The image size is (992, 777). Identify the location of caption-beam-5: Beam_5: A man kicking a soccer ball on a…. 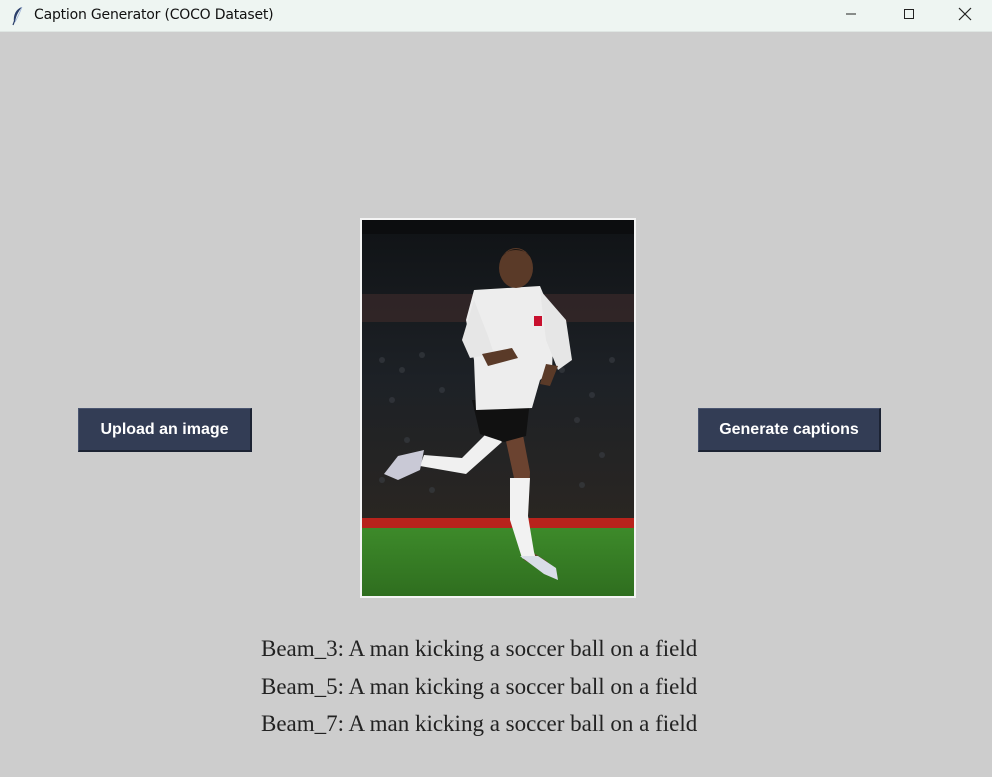
(479, 686).